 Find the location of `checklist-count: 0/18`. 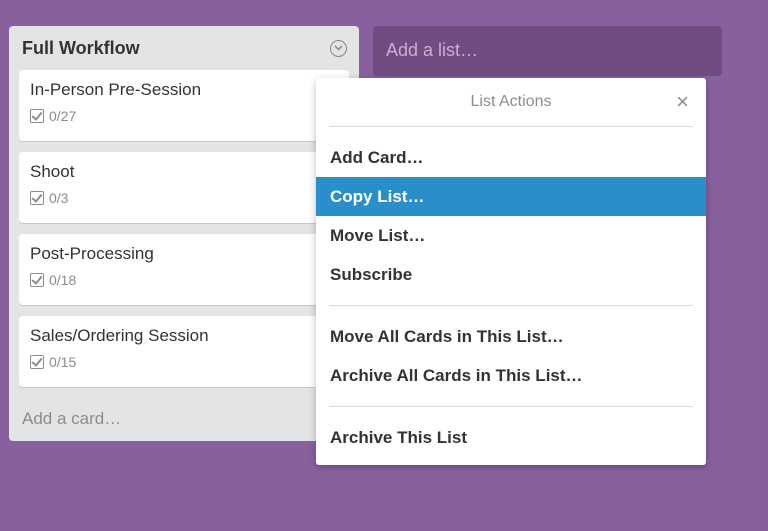

checklist-count: 0/18 is located at coordinates (63, 280).